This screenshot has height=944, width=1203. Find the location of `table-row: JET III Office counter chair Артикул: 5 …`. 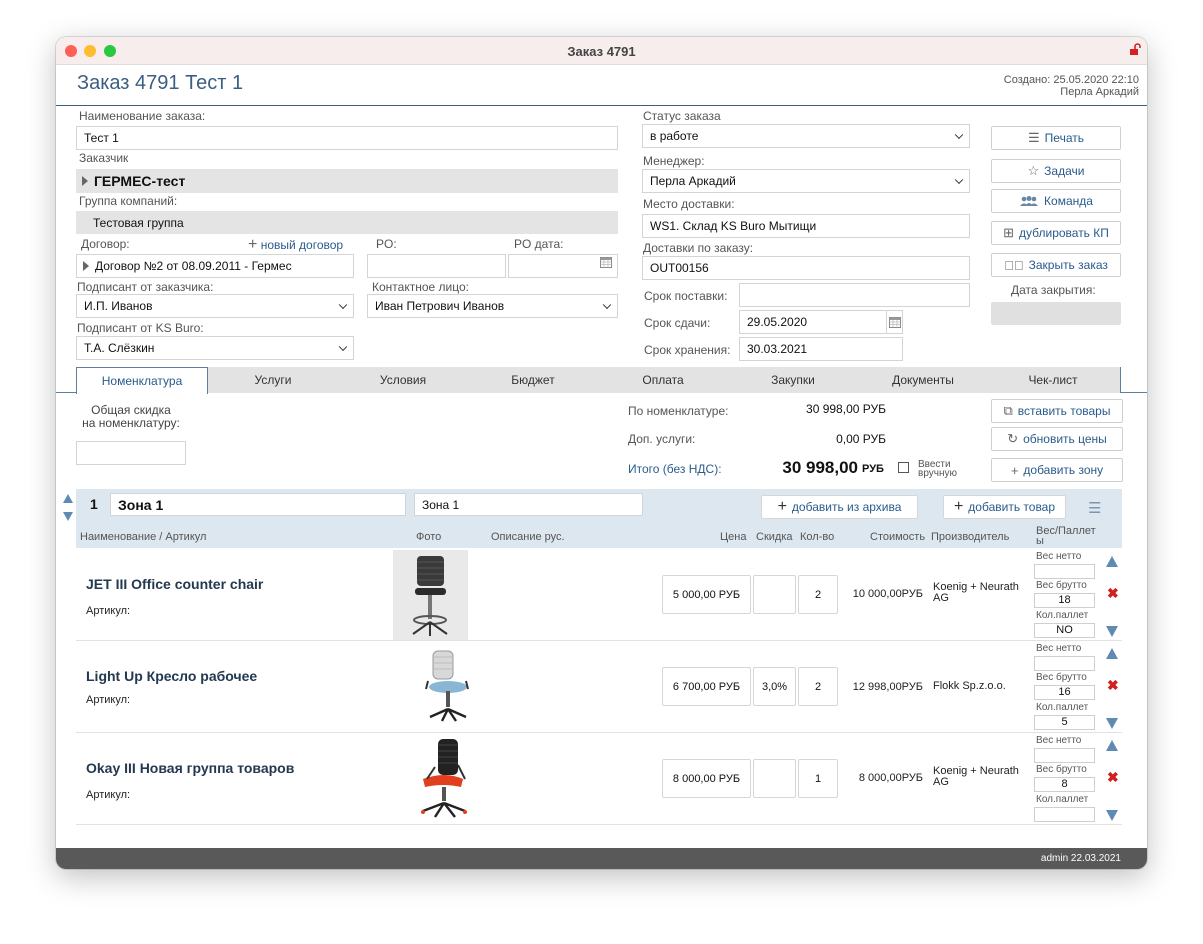

table-row: JET III Office counter chair Артикул: 5 … is located at coordinates (599, 595).